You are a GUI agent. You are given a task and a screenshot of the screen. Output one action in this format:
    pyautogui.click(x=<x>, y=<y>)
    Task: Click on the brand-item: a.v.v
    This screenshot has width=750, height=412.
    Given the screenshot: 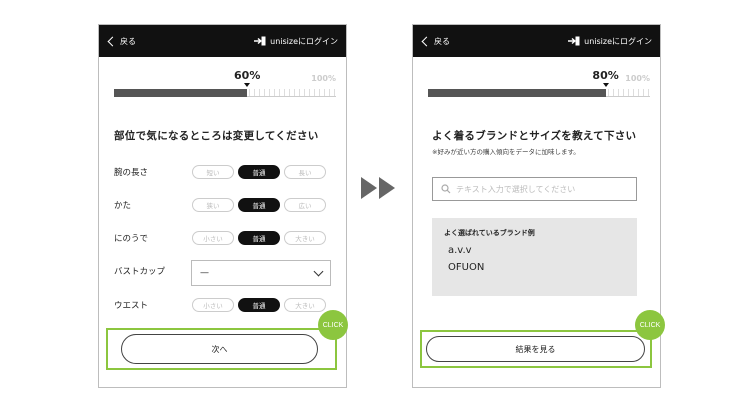 What is the action you would take?
    pyautogui.click(x=542, y=250)
    